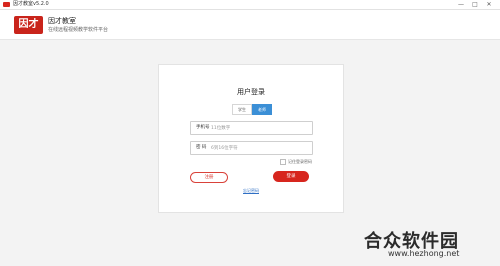 The image size is (500, 266). I want to click on app-header: 因才 因才教室 在线远程视频教学软件平台, so click(250, 25).